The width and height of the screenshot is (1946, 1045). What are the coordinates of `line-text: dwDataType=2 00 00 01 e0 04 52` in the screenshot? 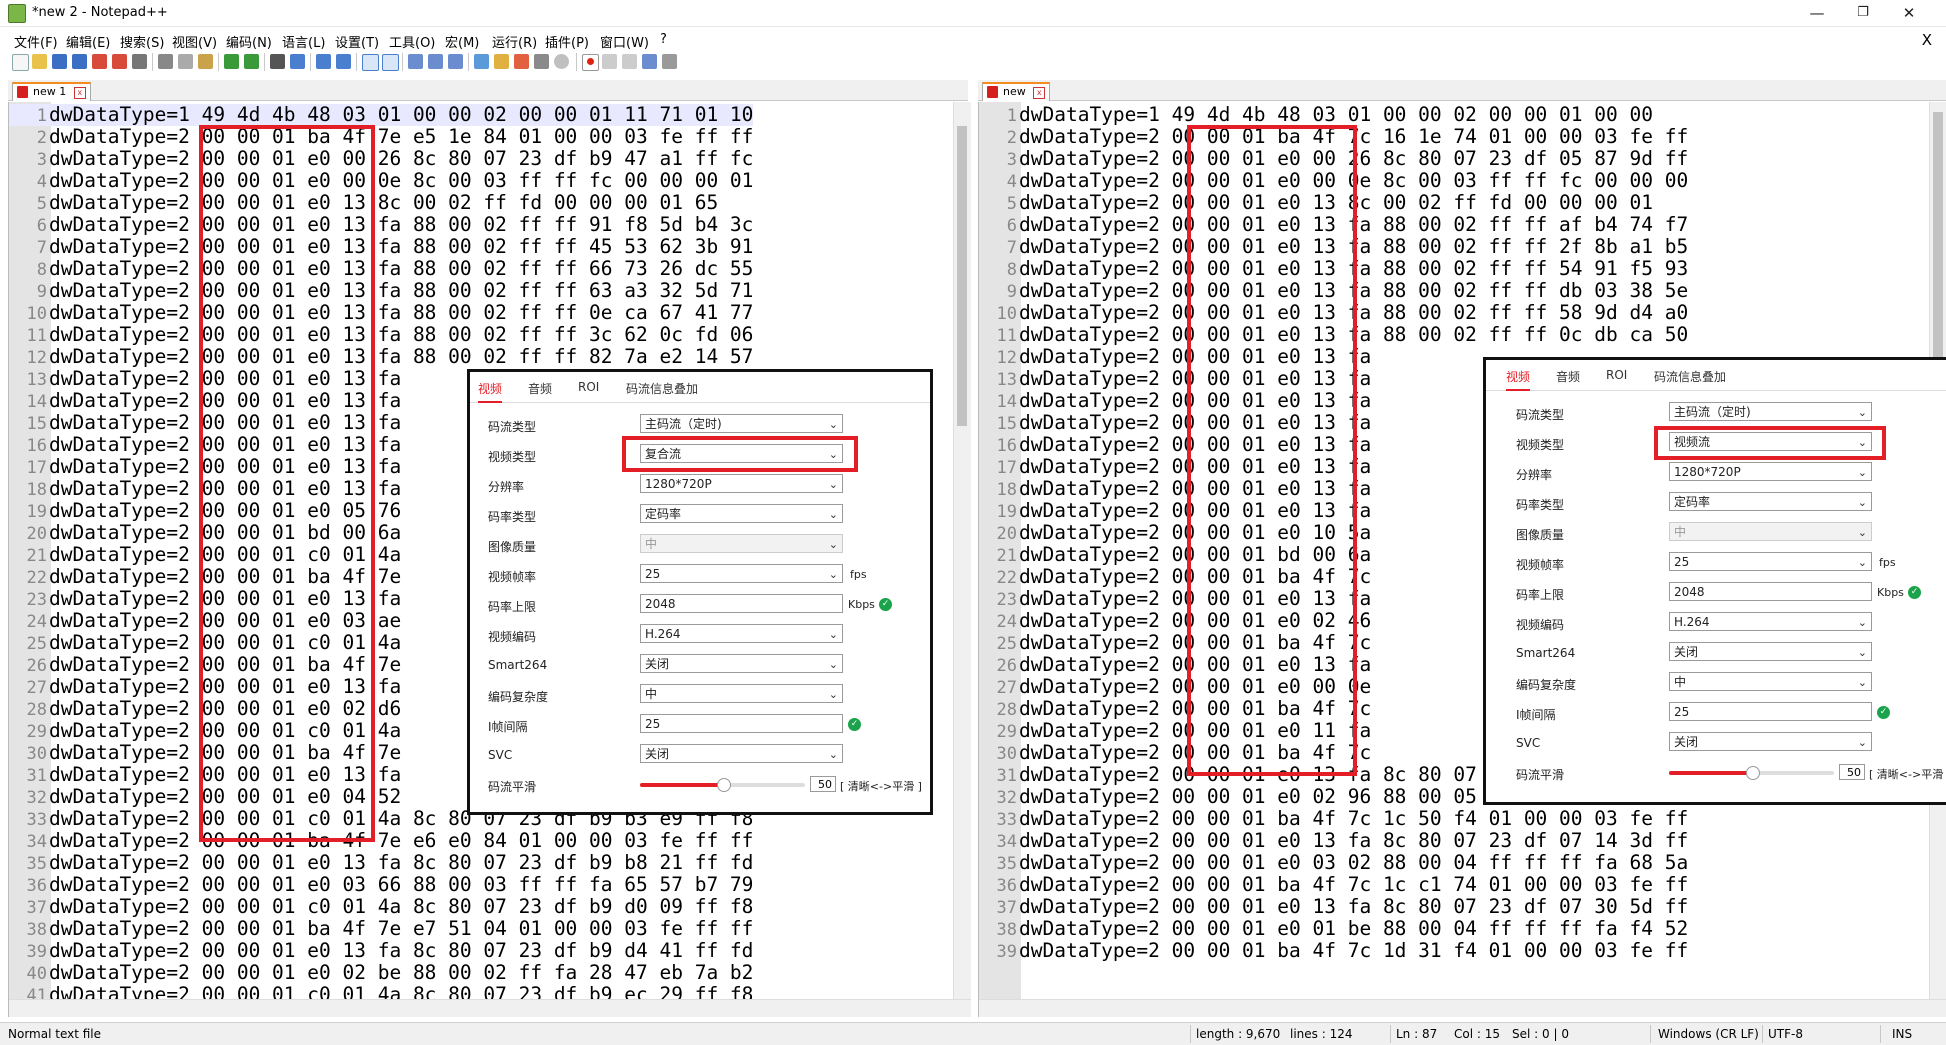 It's located at (225, 796).